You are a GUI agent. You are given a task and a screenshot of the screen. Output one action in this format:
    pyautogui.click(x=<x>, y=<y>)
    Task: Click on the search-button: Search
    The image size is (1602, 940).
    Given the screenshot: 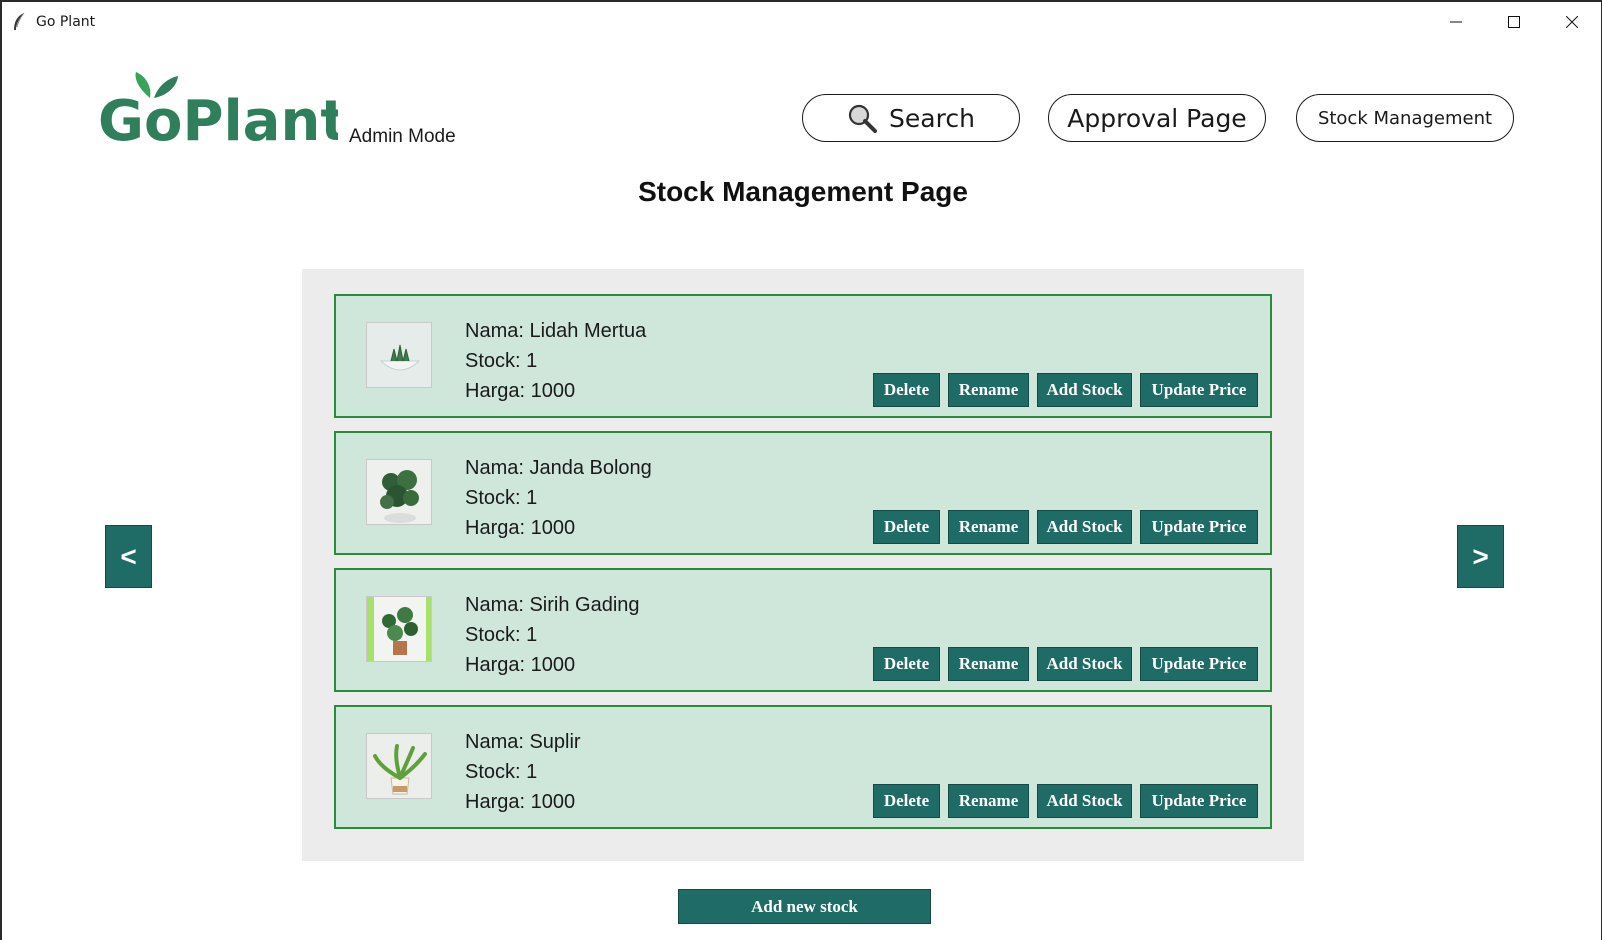 What is the action you would take?
    pyautogui.click(x=911, y=118)
    